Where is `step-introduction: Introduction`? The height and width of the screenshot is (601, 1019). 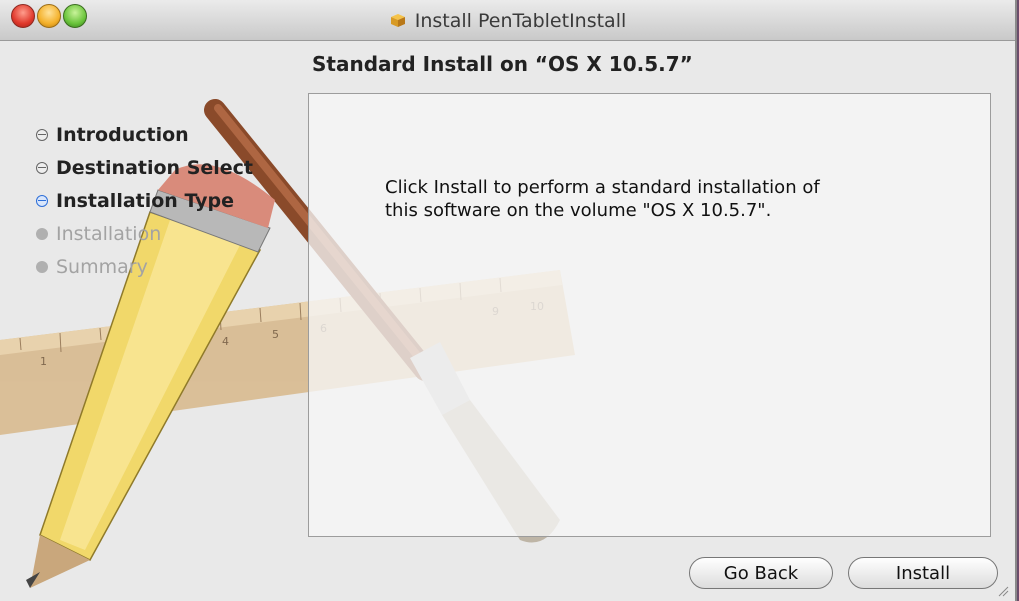
step-introduction: Introduction is located at coordinates (144, 134).